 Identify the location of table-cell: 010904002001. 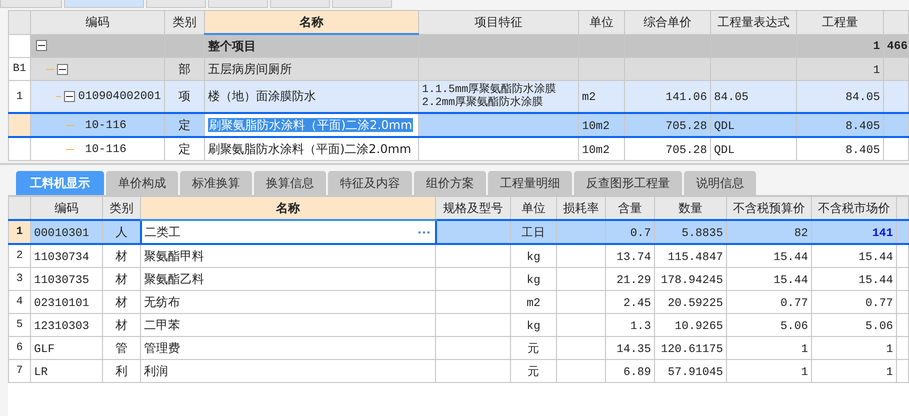
(119, 96).